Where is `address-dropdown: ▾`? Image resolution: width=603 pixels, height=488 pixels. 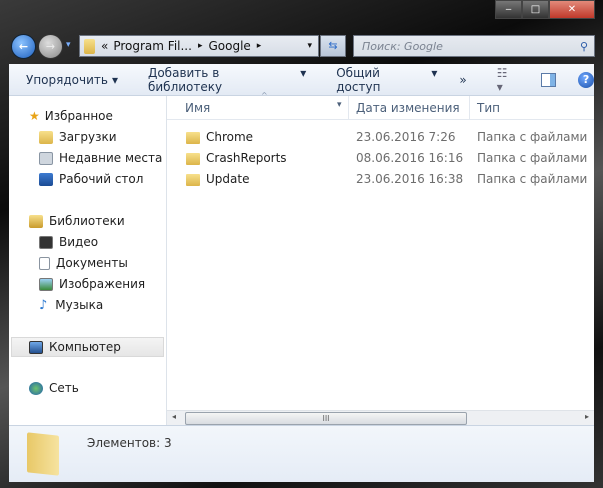 address-dropdown: ▾ is located at coordinates (309, 46).